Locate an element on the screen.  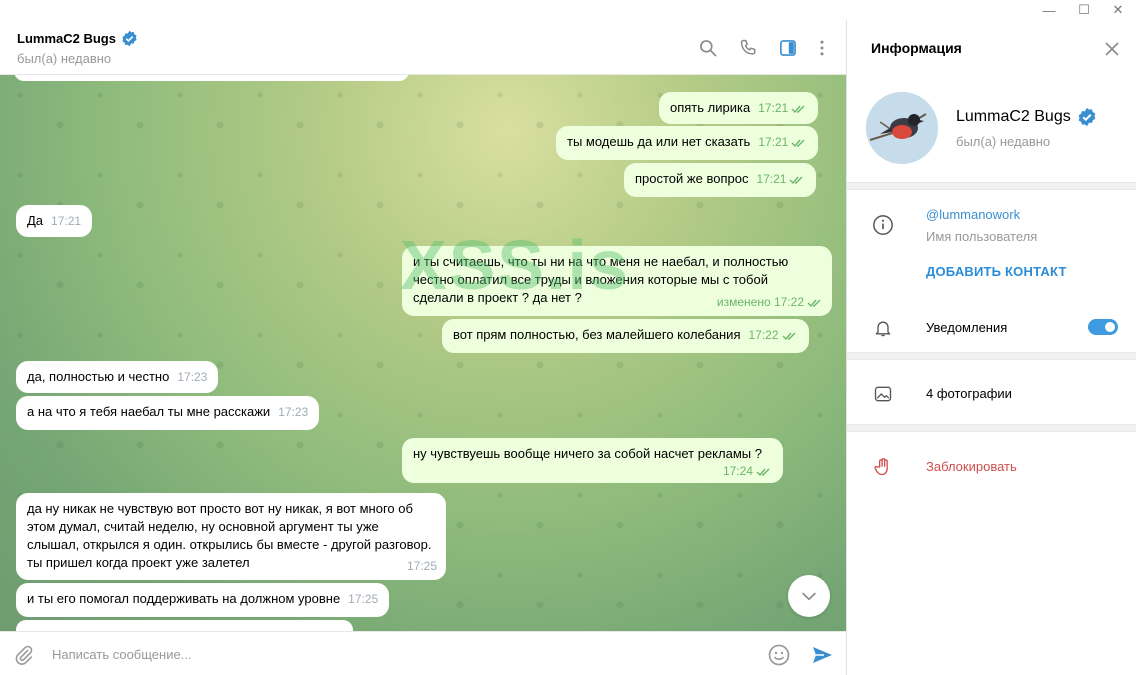
profile-name: LummaC2 Bugs is located at coordinates (1026, 117).